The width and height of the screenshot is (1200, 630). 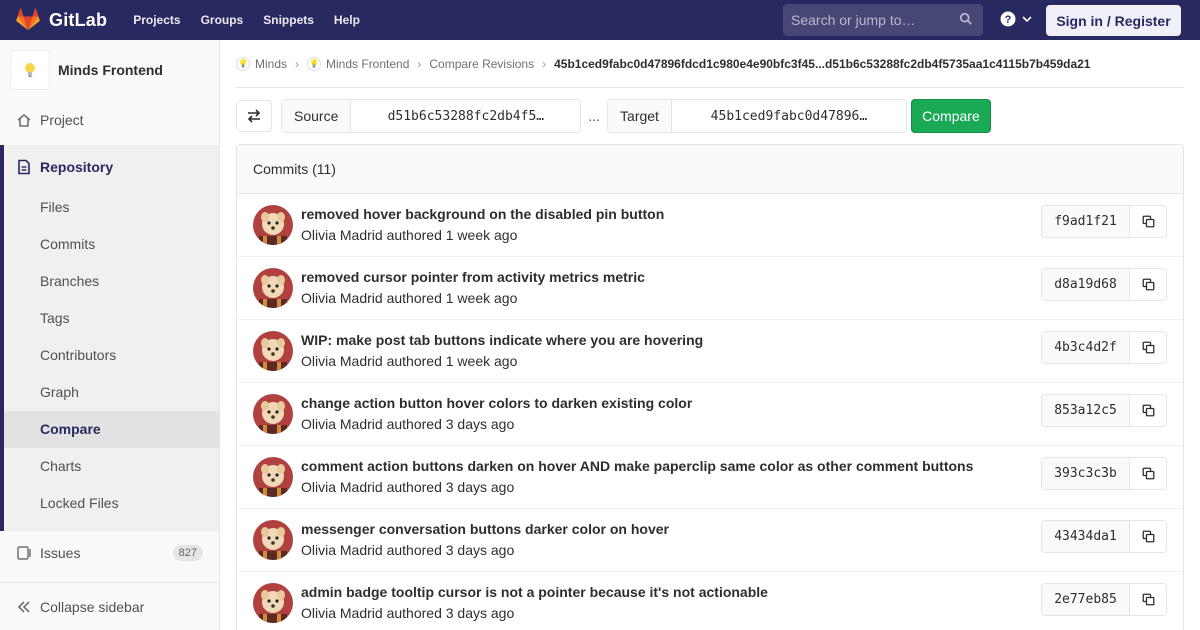 What do you see at coordinates (111, 466) in the screenshot?
I see `sidebar-item-charts: Charts` at bounding box center [111, 466].